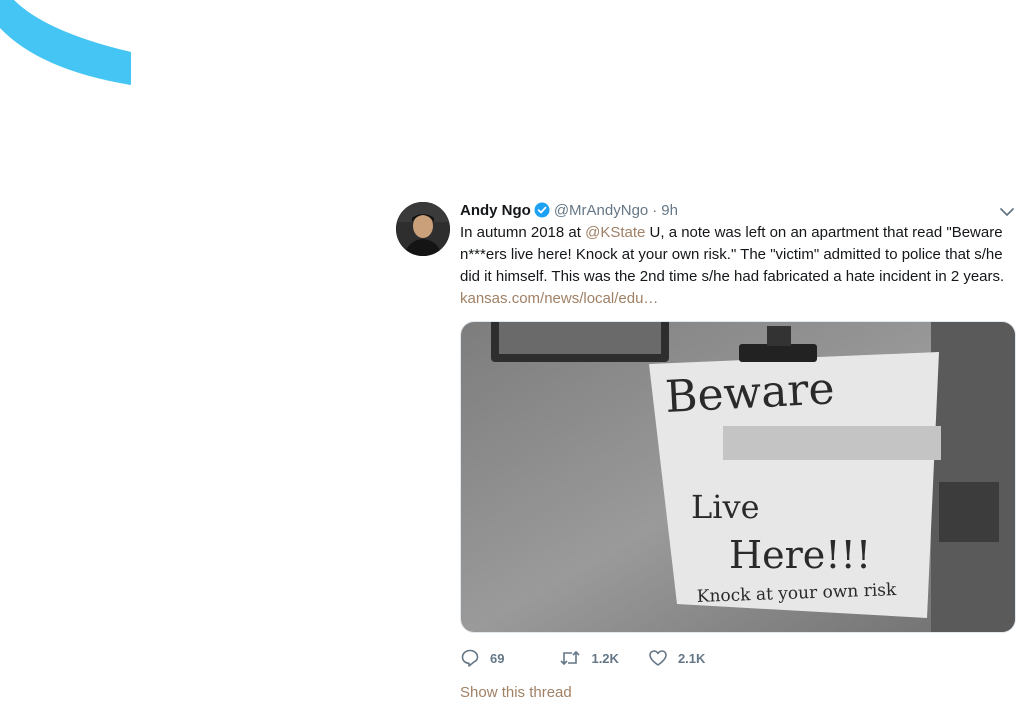  I want to click on retweet-button: 1.2K, so click(589, 658).